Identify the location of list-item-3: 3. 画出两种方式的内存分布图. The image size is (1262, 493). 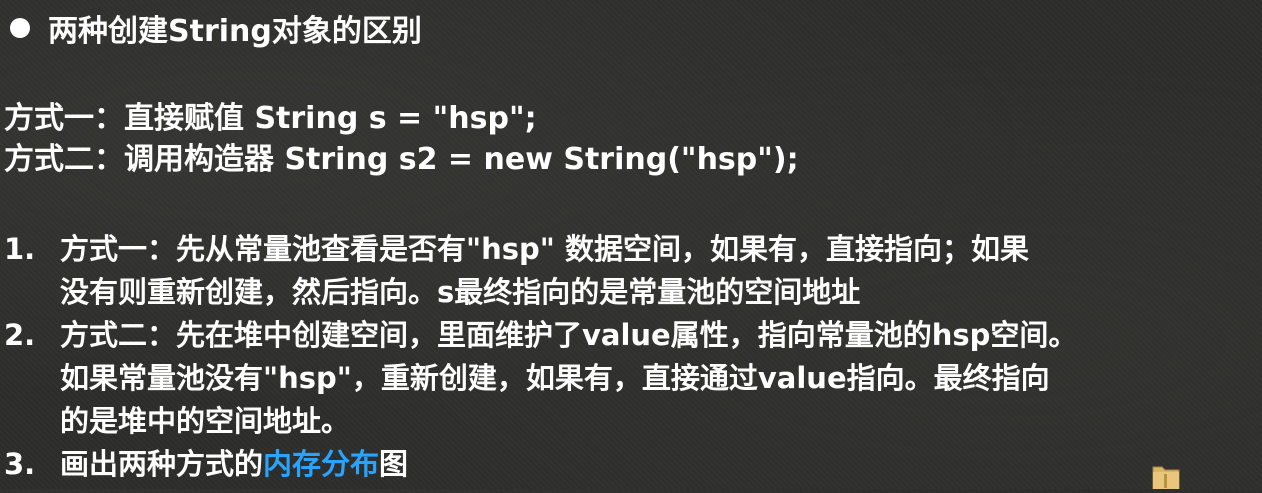
(631, 464).